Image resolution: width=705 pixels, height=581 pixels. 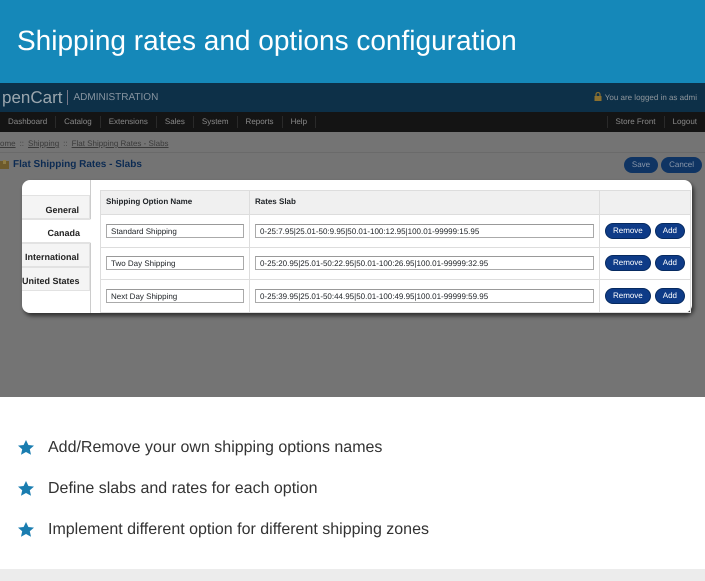 What do you see at coordinates (128, 122) in the screenshot?
I see `nav-item: Extensions` at bounding box center [128, 122].